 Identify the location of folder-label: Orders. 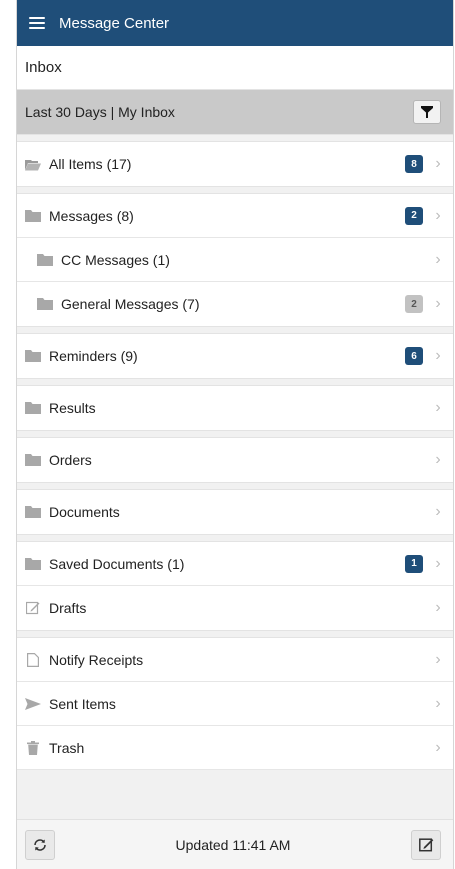
(70, 460).